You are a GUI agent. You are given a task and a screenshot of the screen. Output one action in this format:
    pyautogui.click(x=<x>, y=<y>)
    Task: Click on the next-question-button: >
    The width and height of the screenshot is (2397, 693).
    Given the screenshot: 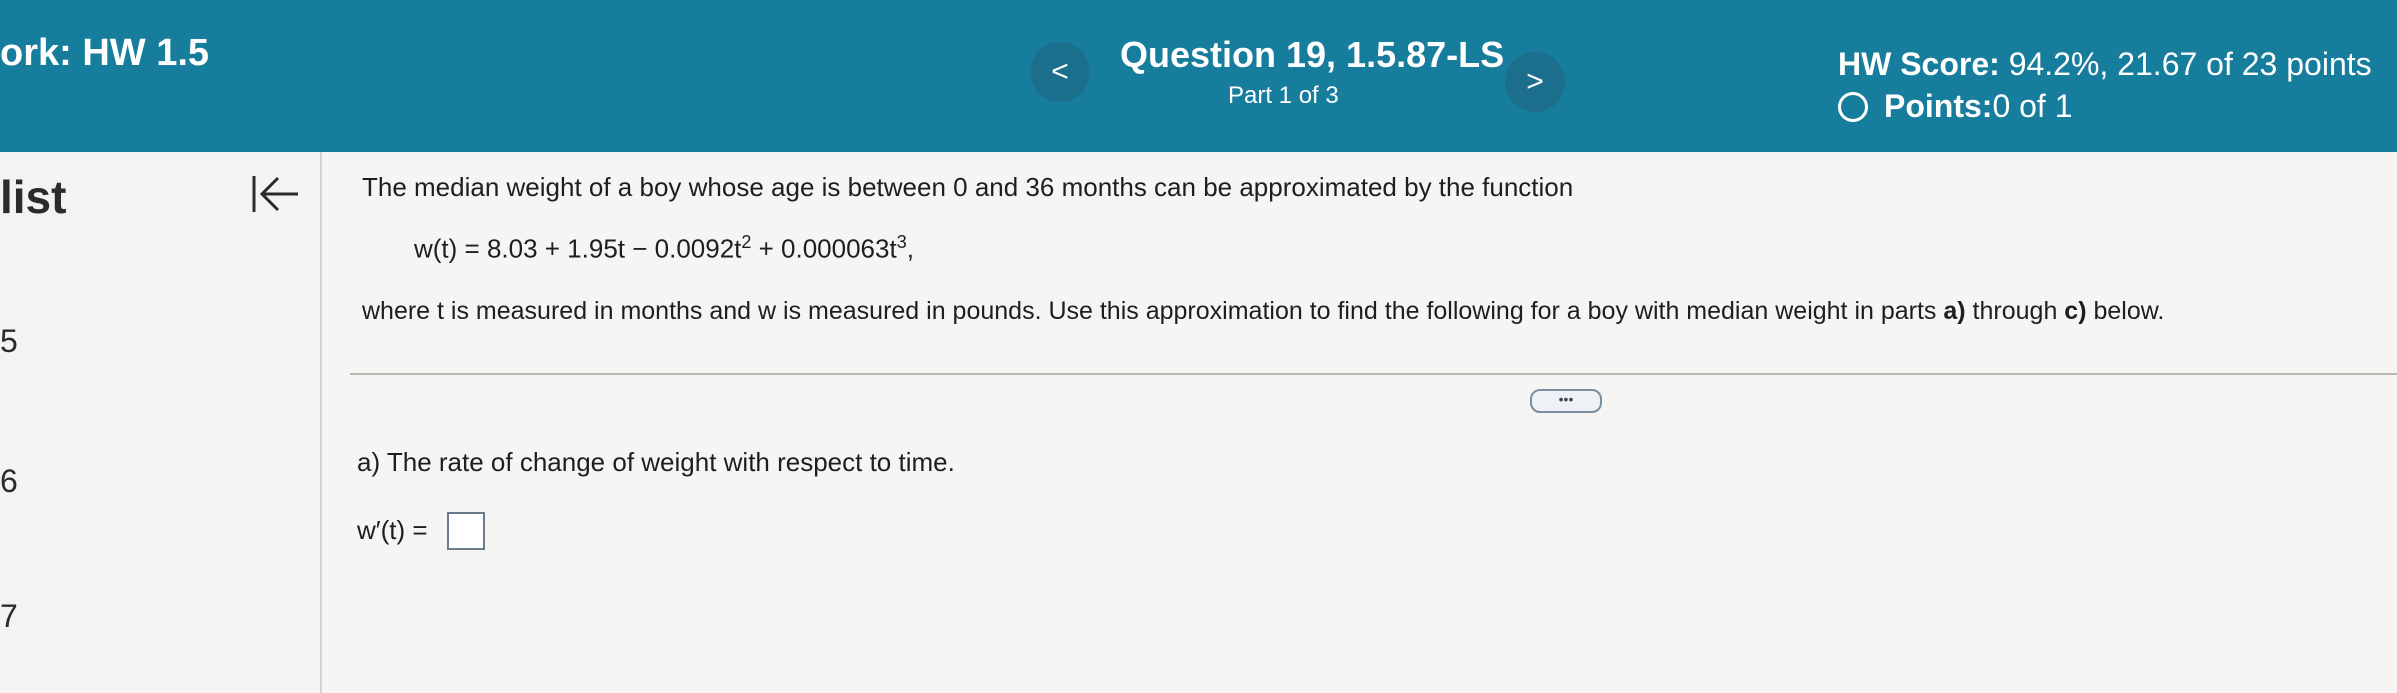 What is the action you would take?
    pyautogui.click(x=1535, y=82)
    